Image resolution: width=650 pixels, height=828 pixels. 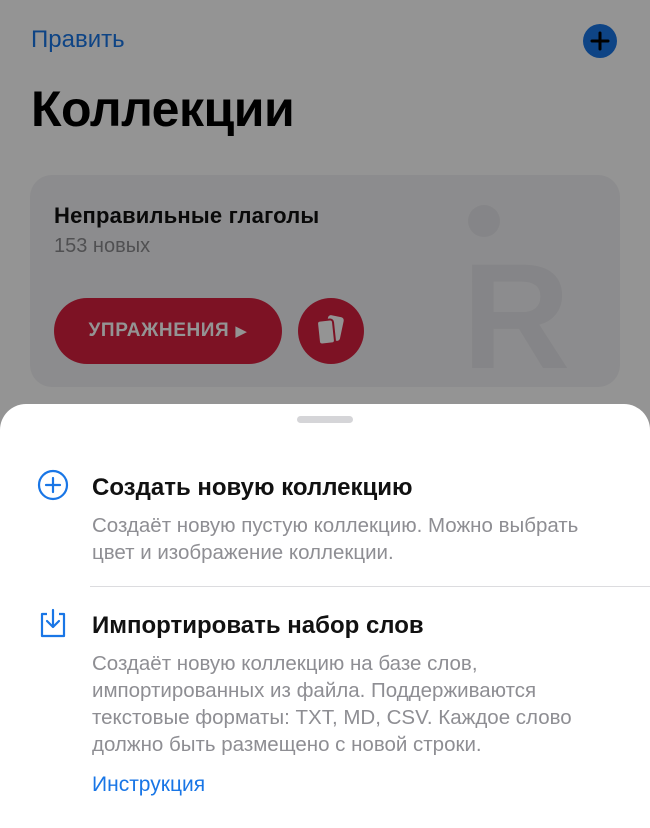 I want to click on download-tray-icon, so click(x=53, y=623).